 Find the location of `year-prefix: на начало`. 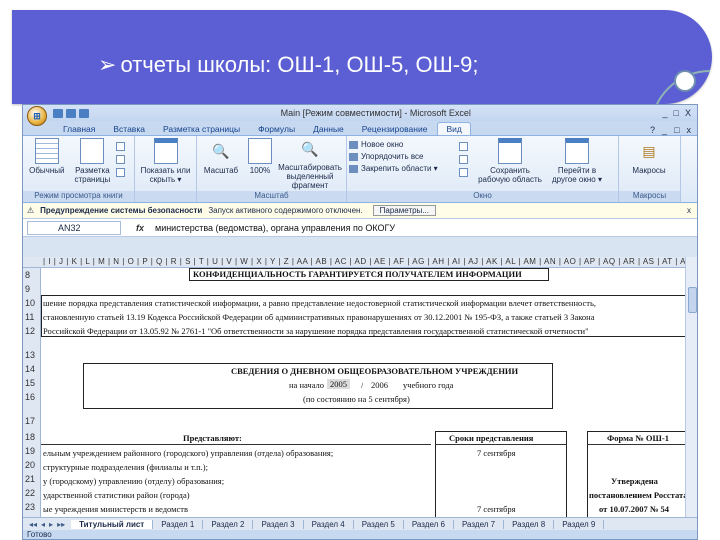

year-prefix: на начало is located at coordinates (307, 385).